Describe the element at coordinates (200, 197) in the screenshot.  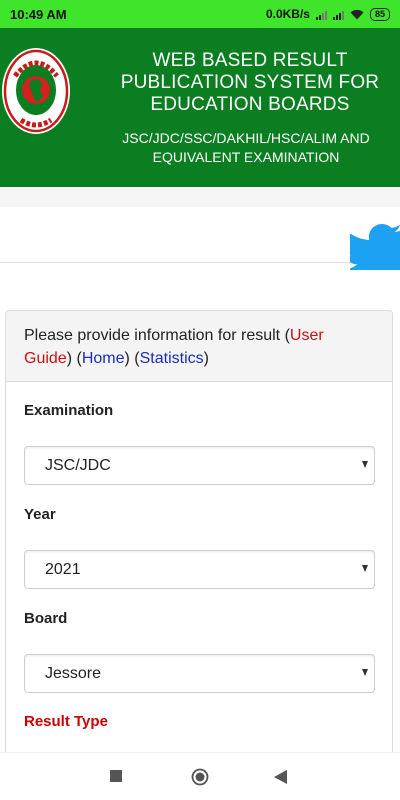
I see `header-shadow-strip` at that location.